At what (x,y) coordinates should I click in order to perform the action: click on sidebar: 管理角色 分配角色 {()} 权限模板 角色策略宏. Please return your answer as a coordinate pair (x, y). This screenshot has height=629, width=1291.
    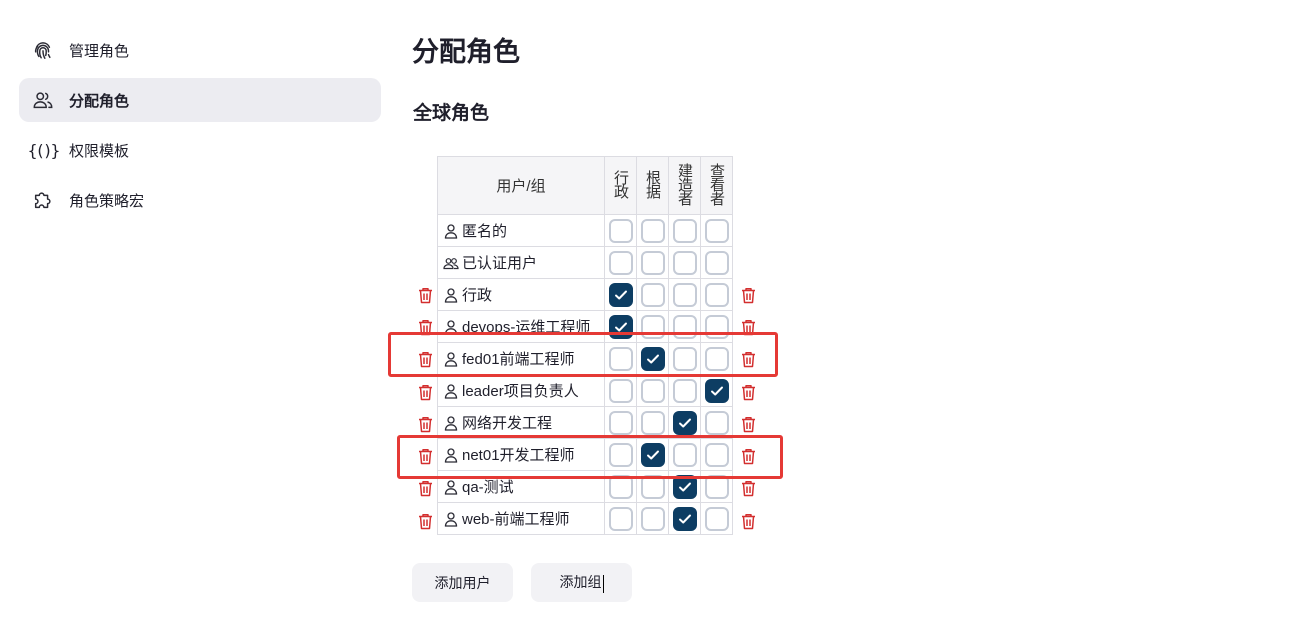
    Looking at the image, I should click on (200, 128).